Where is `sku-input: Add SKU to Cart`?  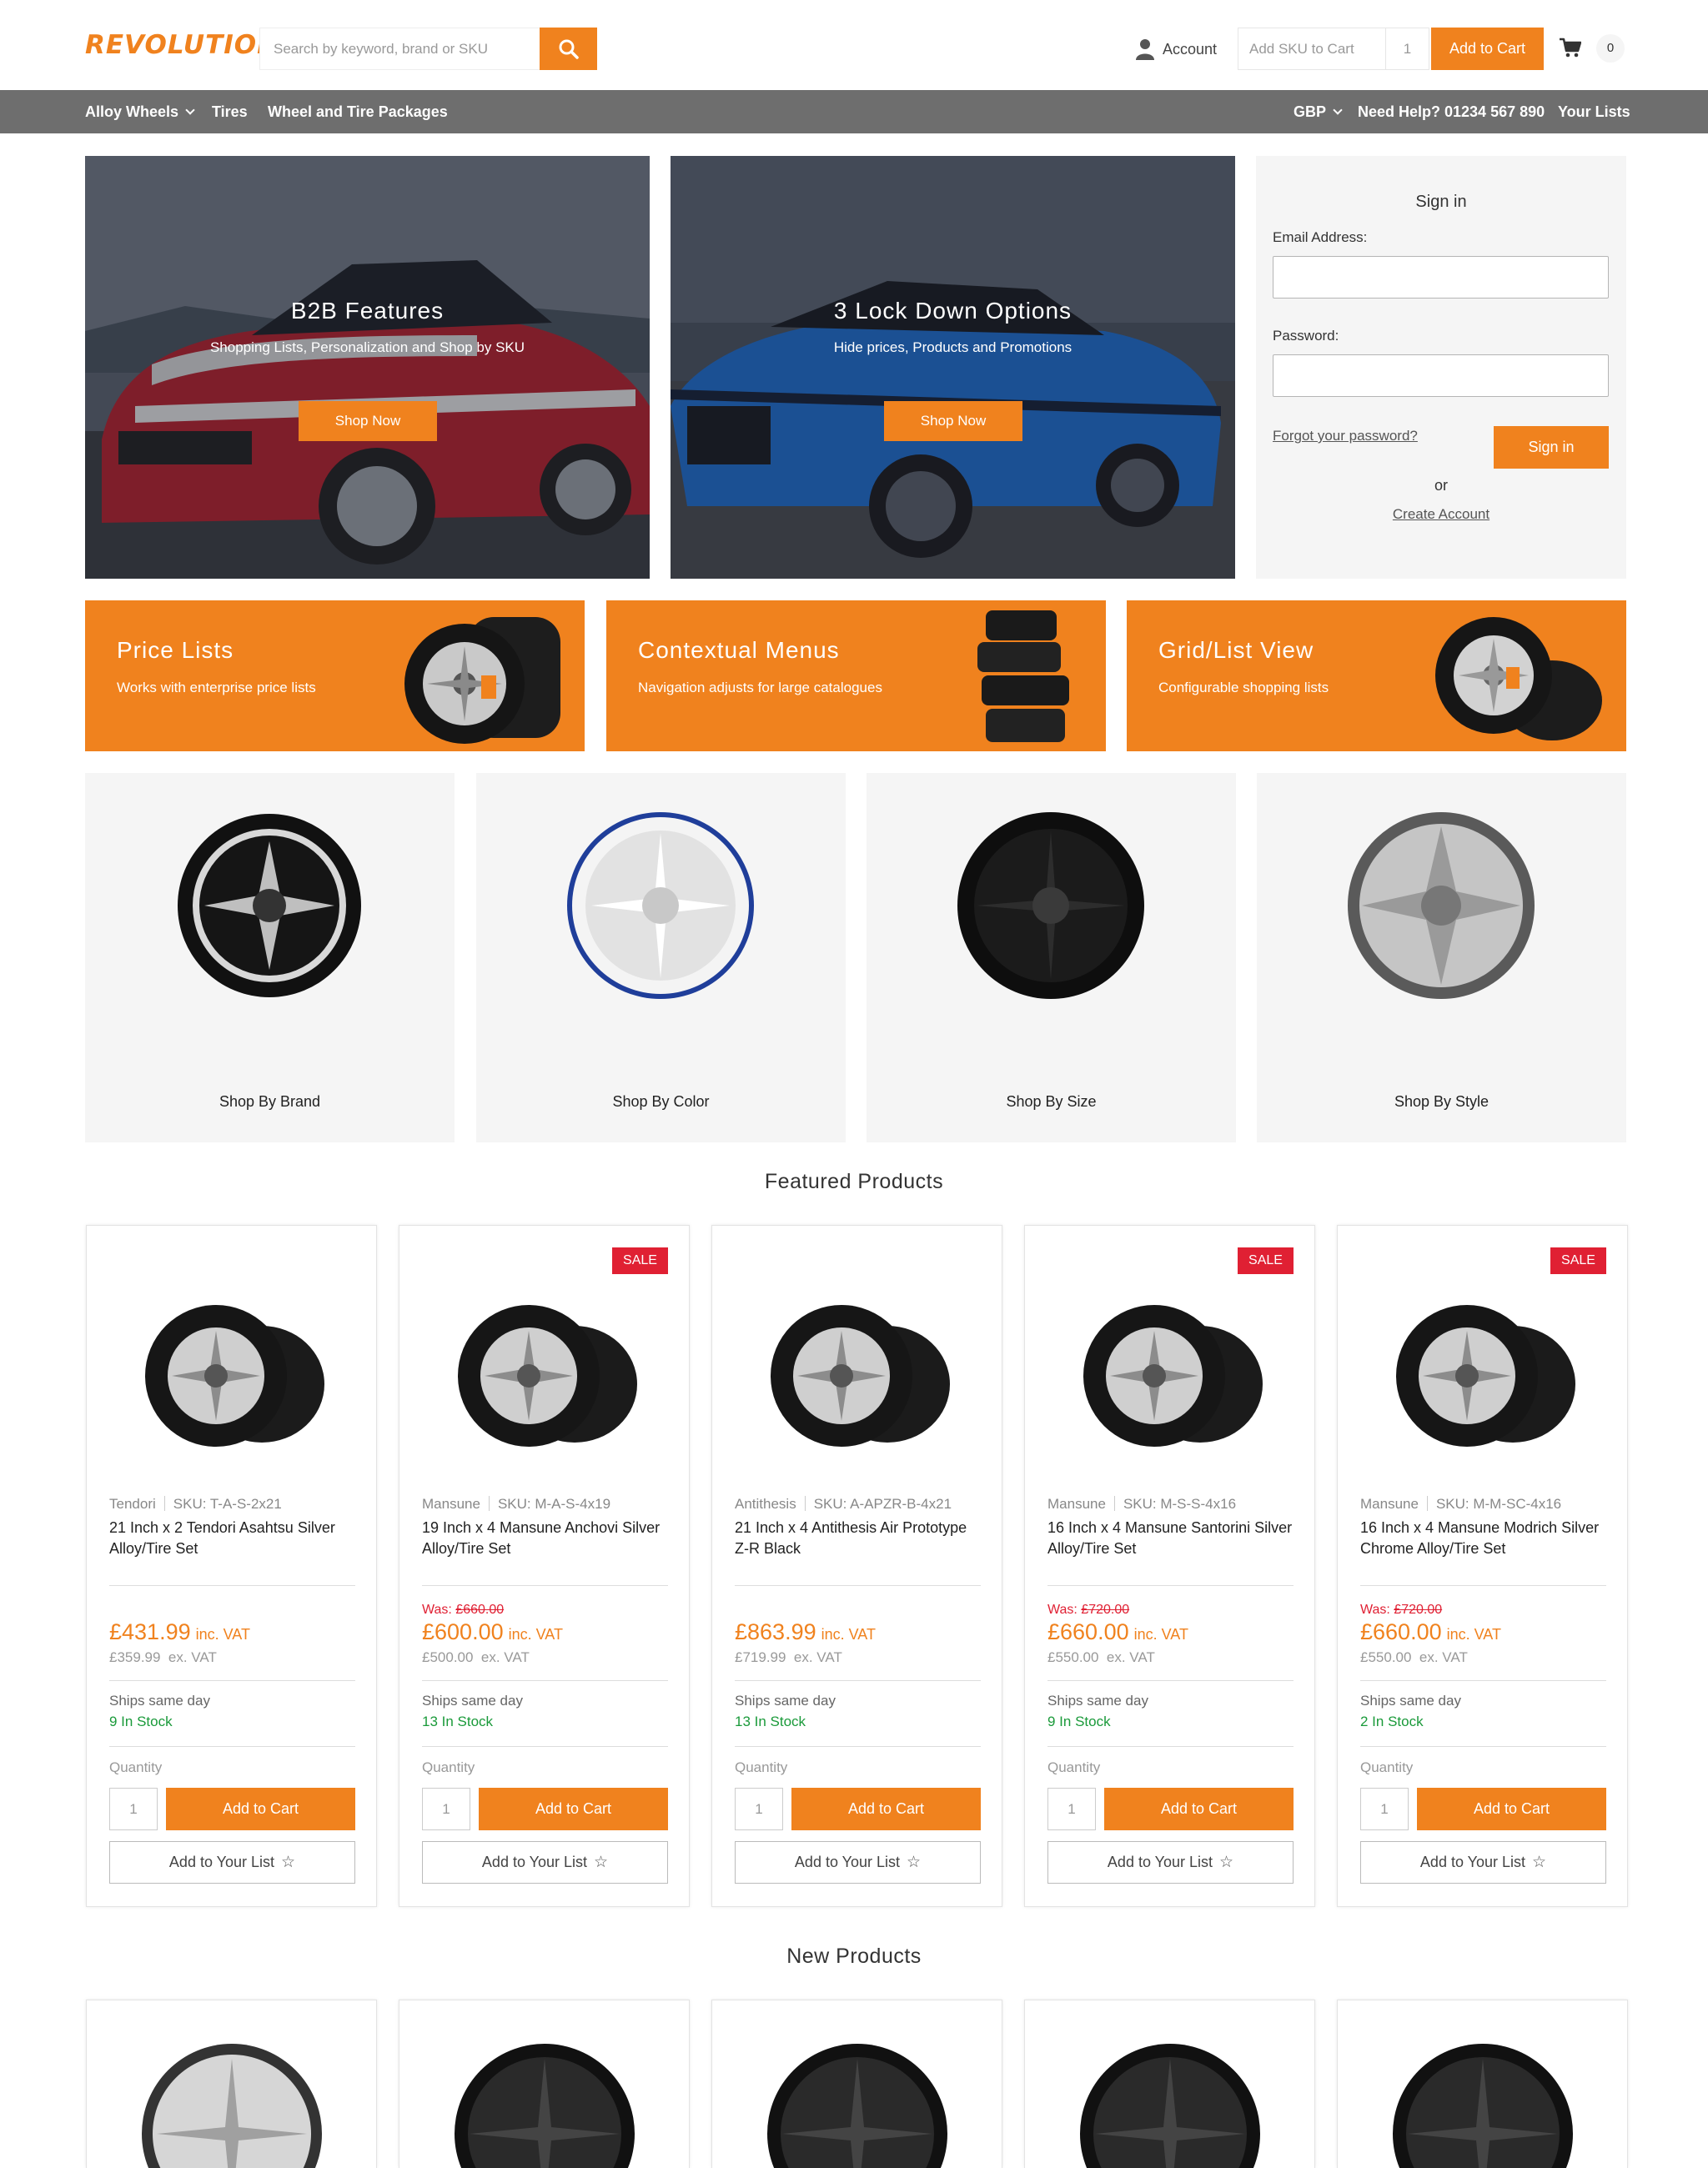 sku-input: Add SKU to Cart is located at coordinates (1312, 49).